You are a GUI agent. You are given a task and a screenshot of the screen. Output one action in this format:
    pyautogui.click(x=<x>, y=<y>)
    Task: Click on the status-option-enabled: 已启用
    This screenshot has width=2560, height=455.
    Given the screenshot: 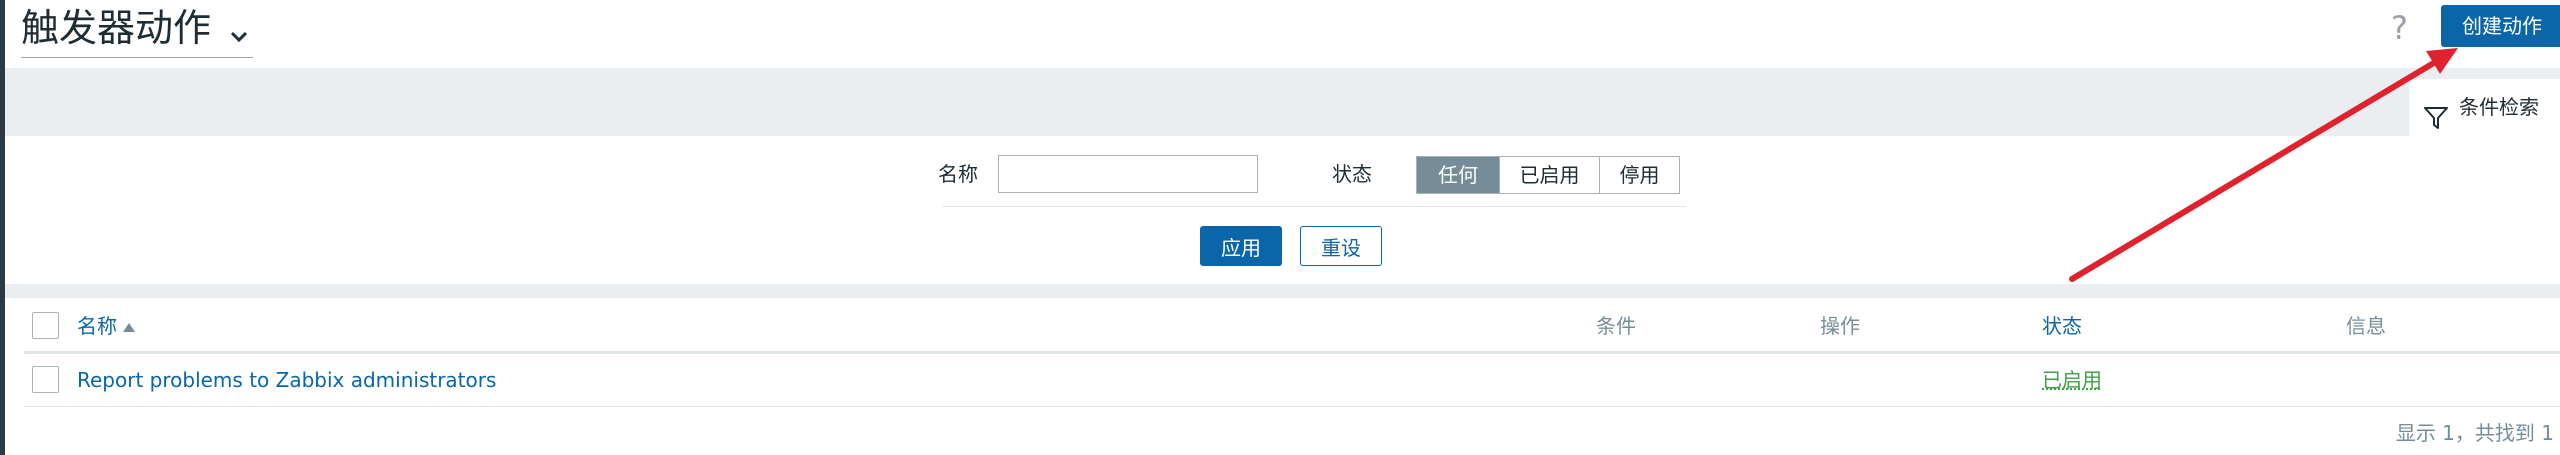 What is the action you would take?
    pyautogui.click(x=1549, y=175)
    